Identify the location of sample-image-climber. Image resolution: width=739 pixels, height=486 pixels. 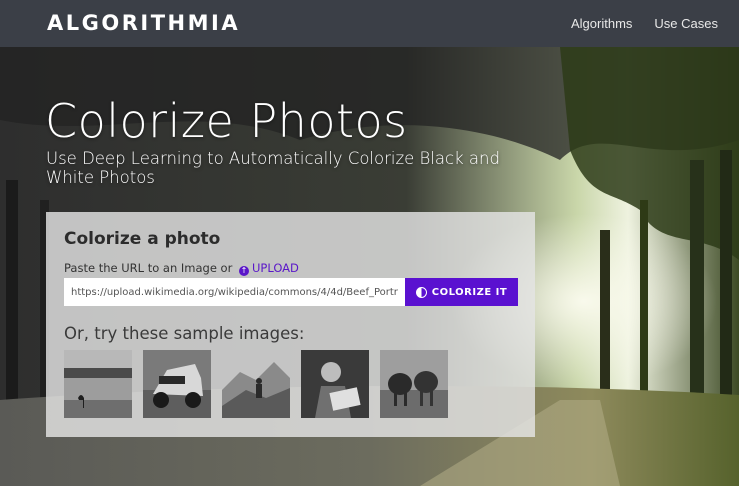
(256, 384).